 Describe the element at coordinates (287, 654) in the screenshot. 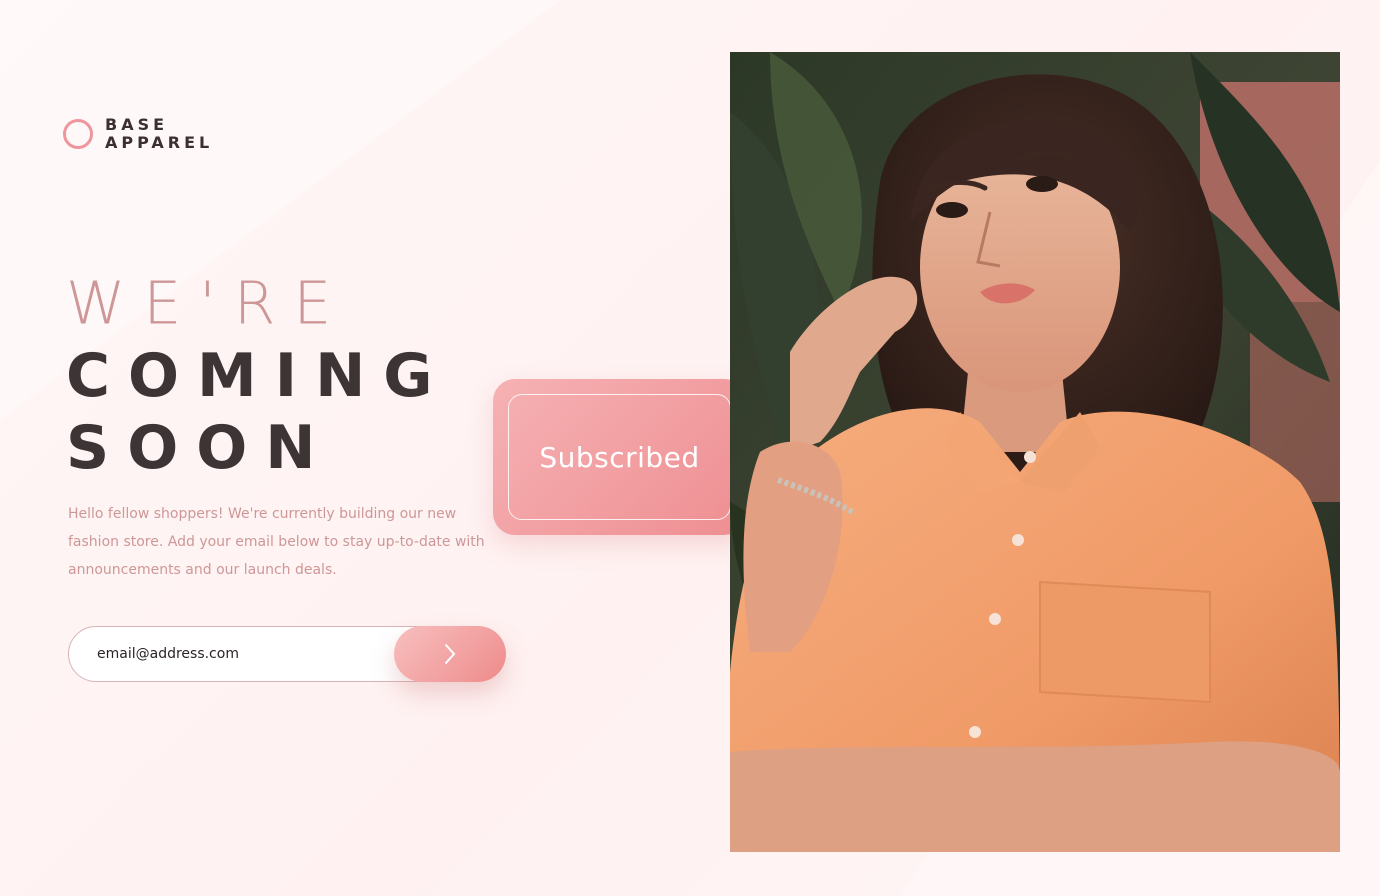

I see `subscribe-form` at that location.